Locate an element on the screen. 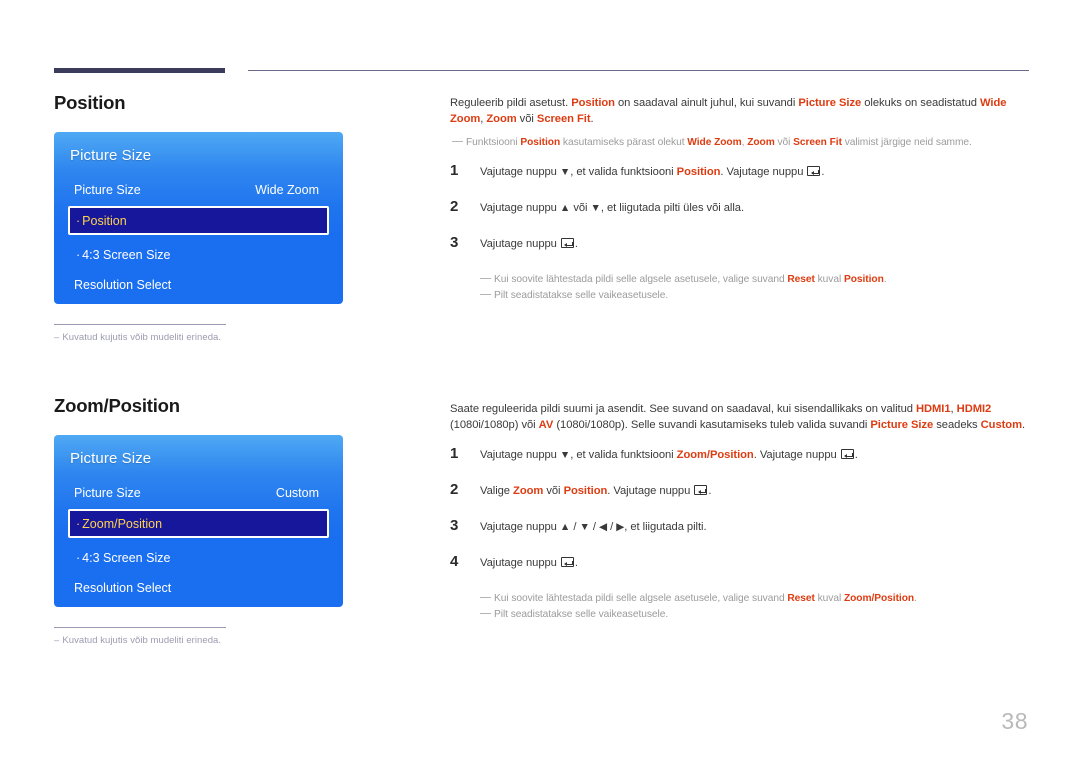  instruction-step: 4 Vajutage nuppu . is located at coordinates (739, 562).